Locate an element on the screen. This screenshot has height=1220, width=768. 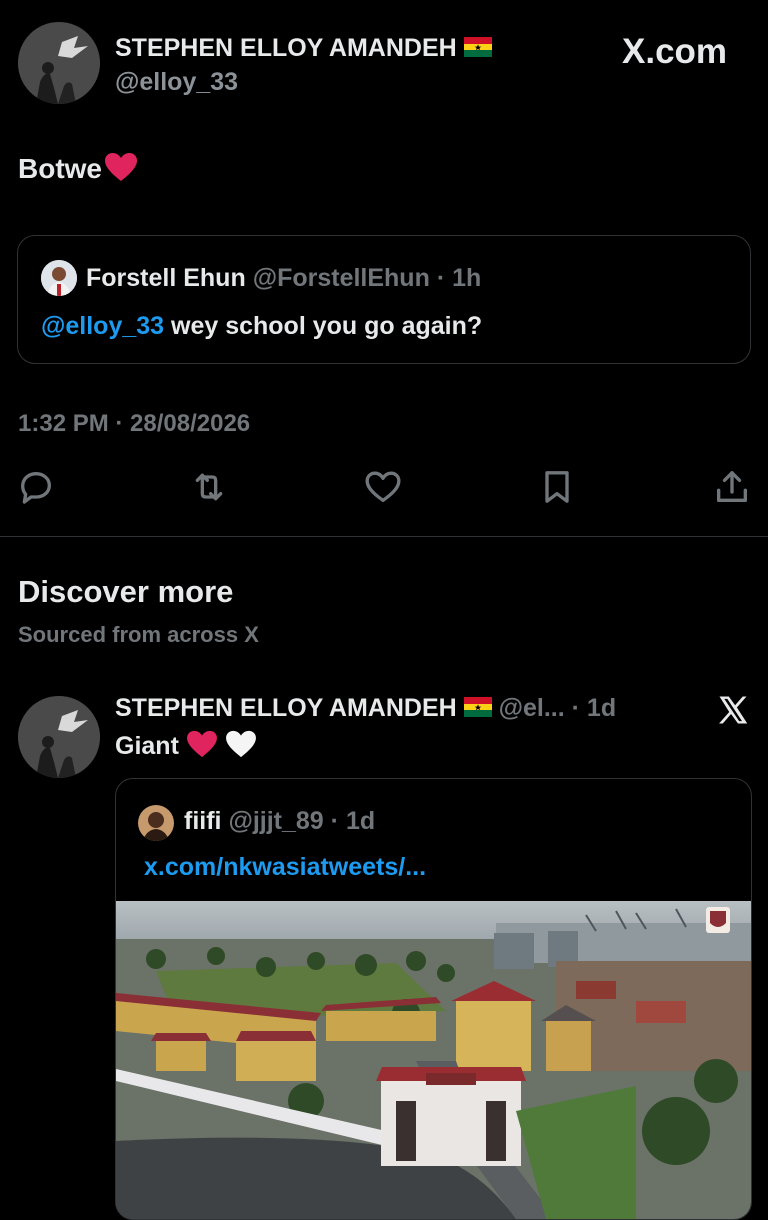
brand-watermark: X.com is located at coordinates (675, 51).